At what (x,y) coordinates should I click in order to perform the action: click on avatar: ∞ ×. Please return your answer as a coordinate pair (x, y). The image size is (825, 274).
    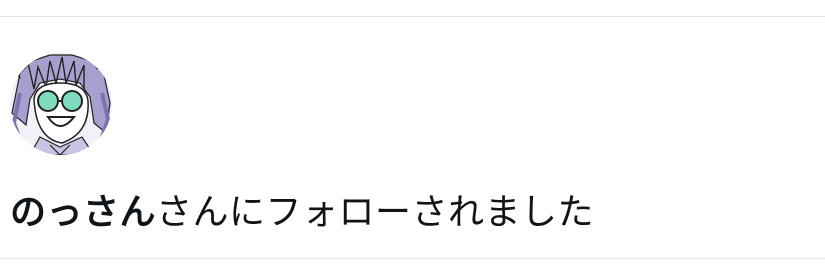
    Looking at the image, I should click on (61, 104).